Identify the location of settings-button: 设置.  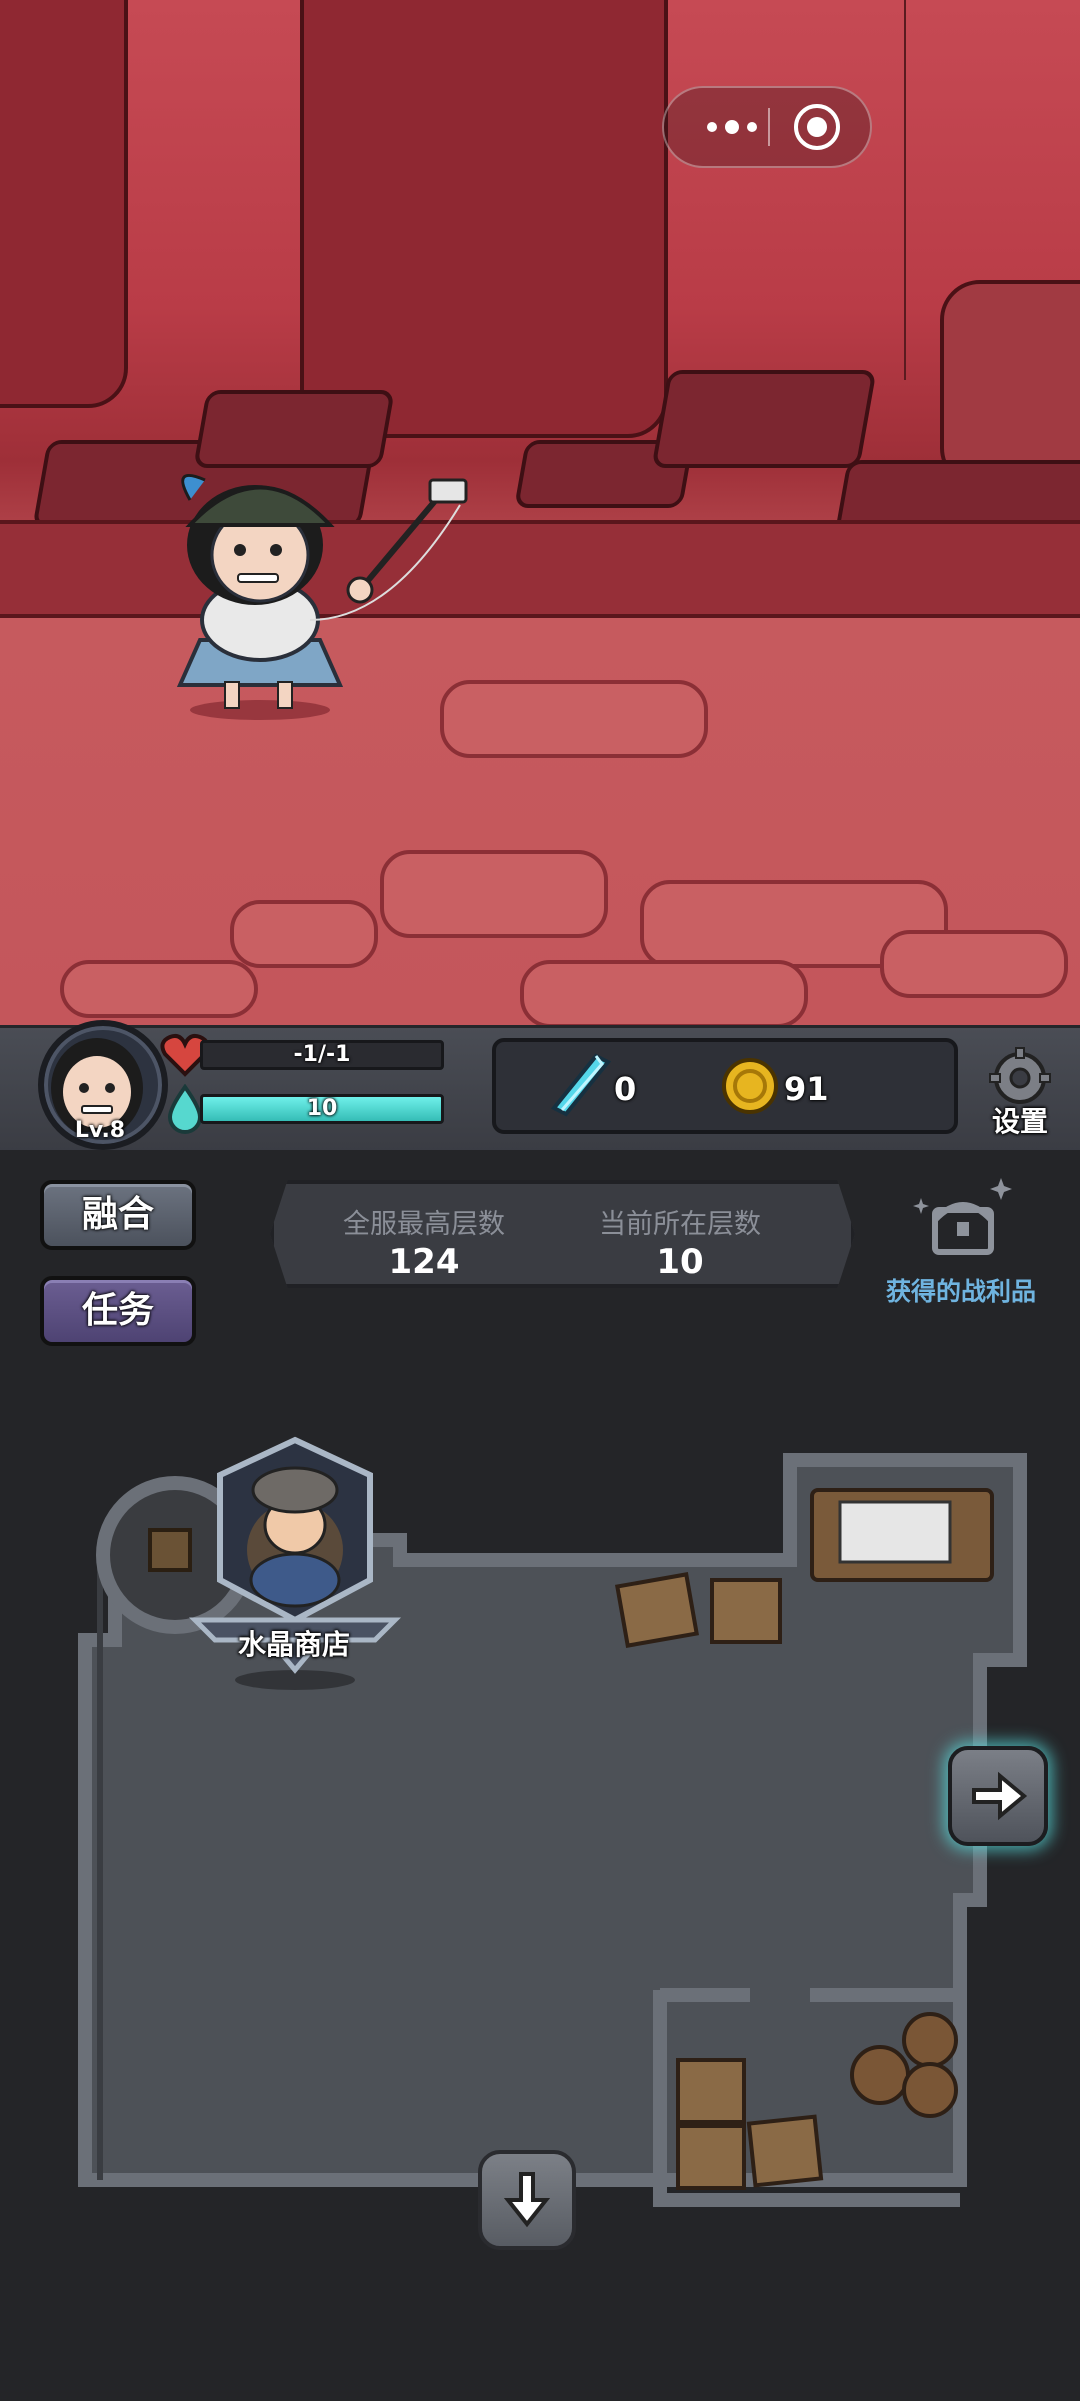
(1020, 1120).